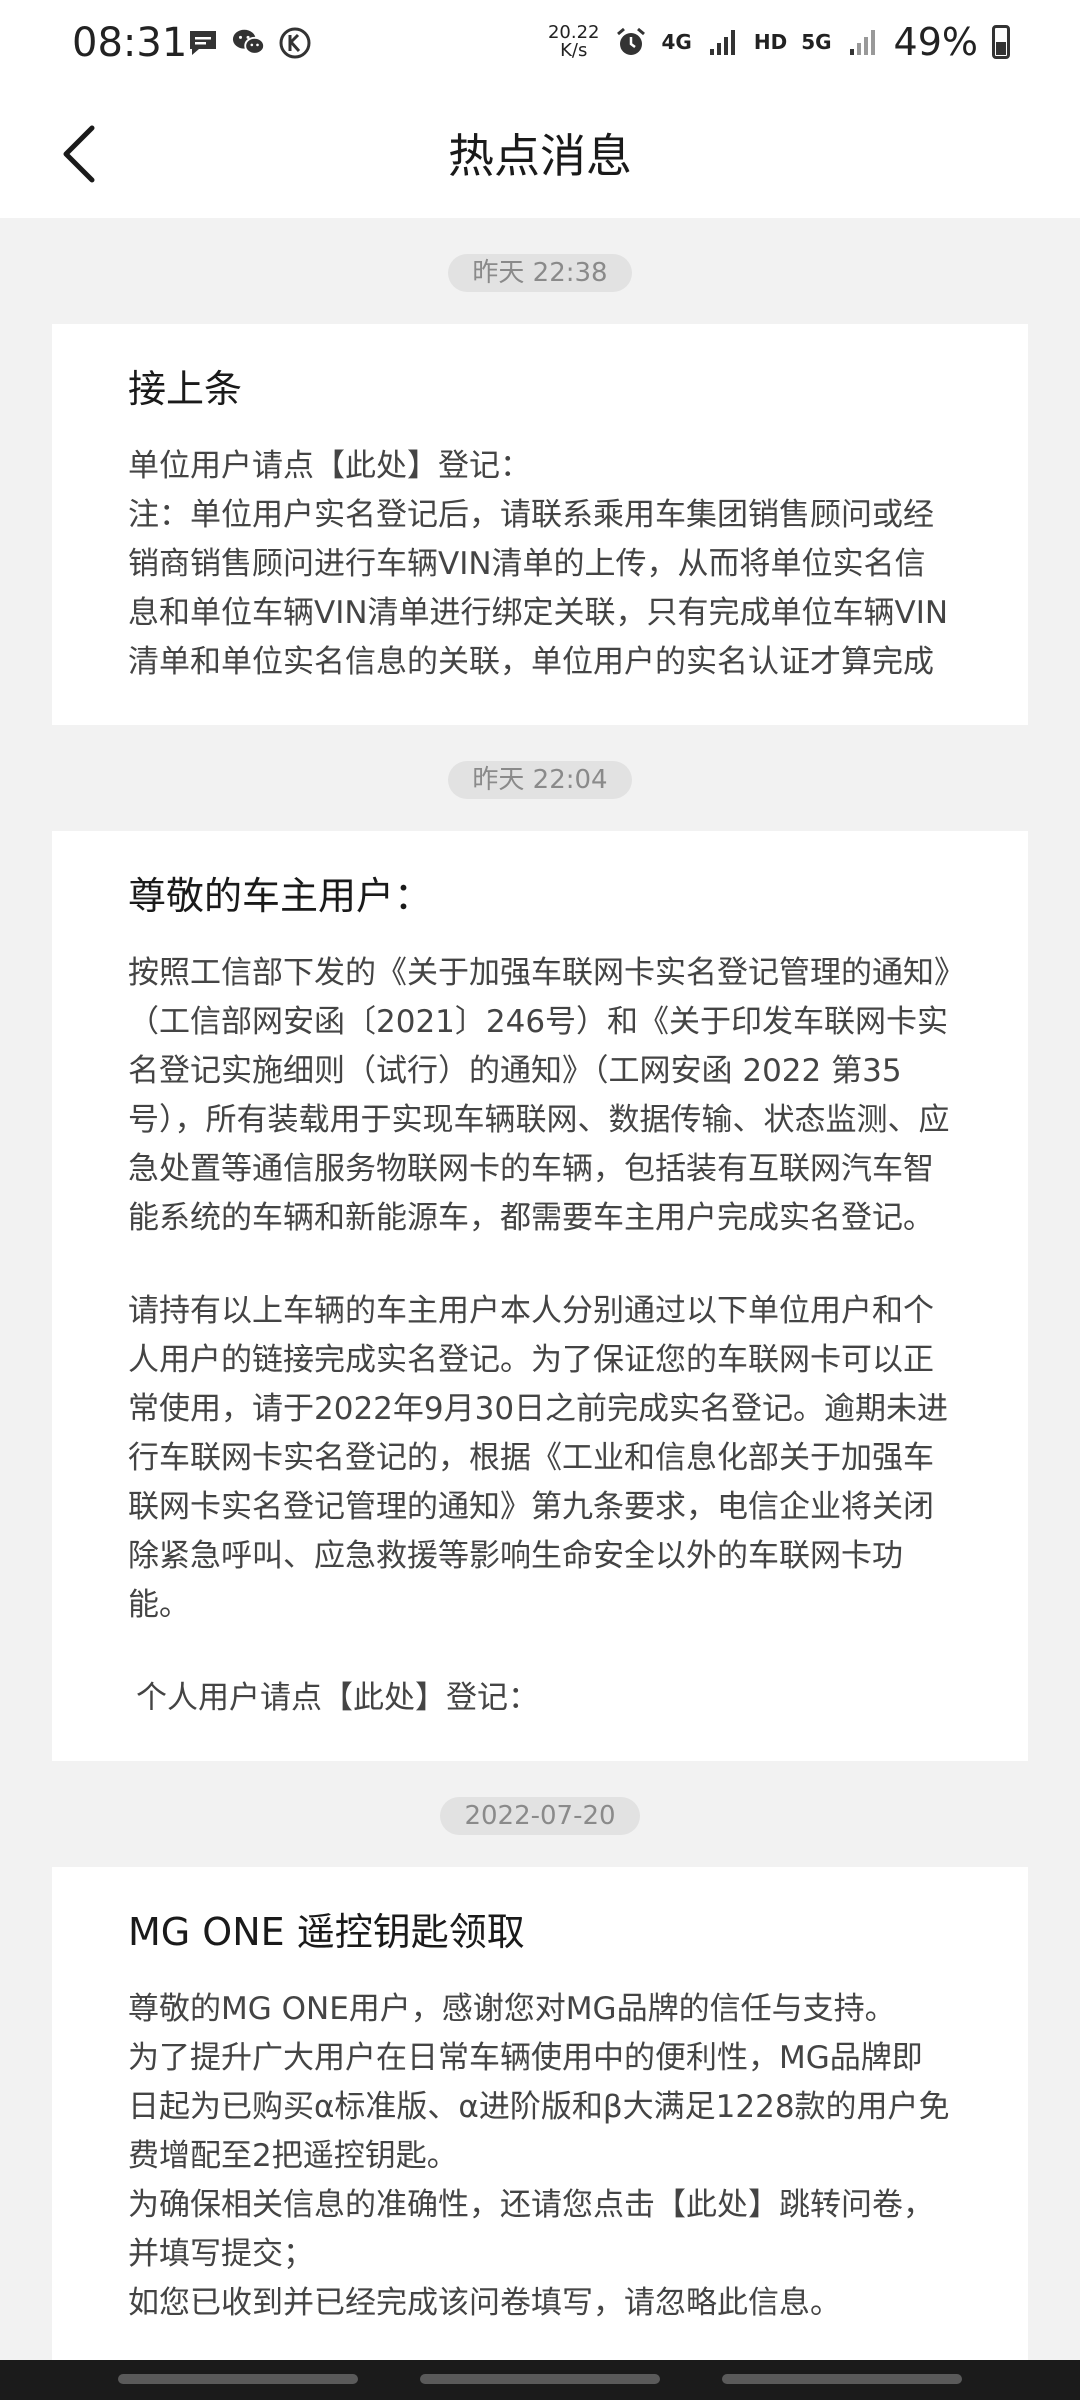 The image size is (1080, 2400). I want to click on wechat-icon, so click(249, 43).